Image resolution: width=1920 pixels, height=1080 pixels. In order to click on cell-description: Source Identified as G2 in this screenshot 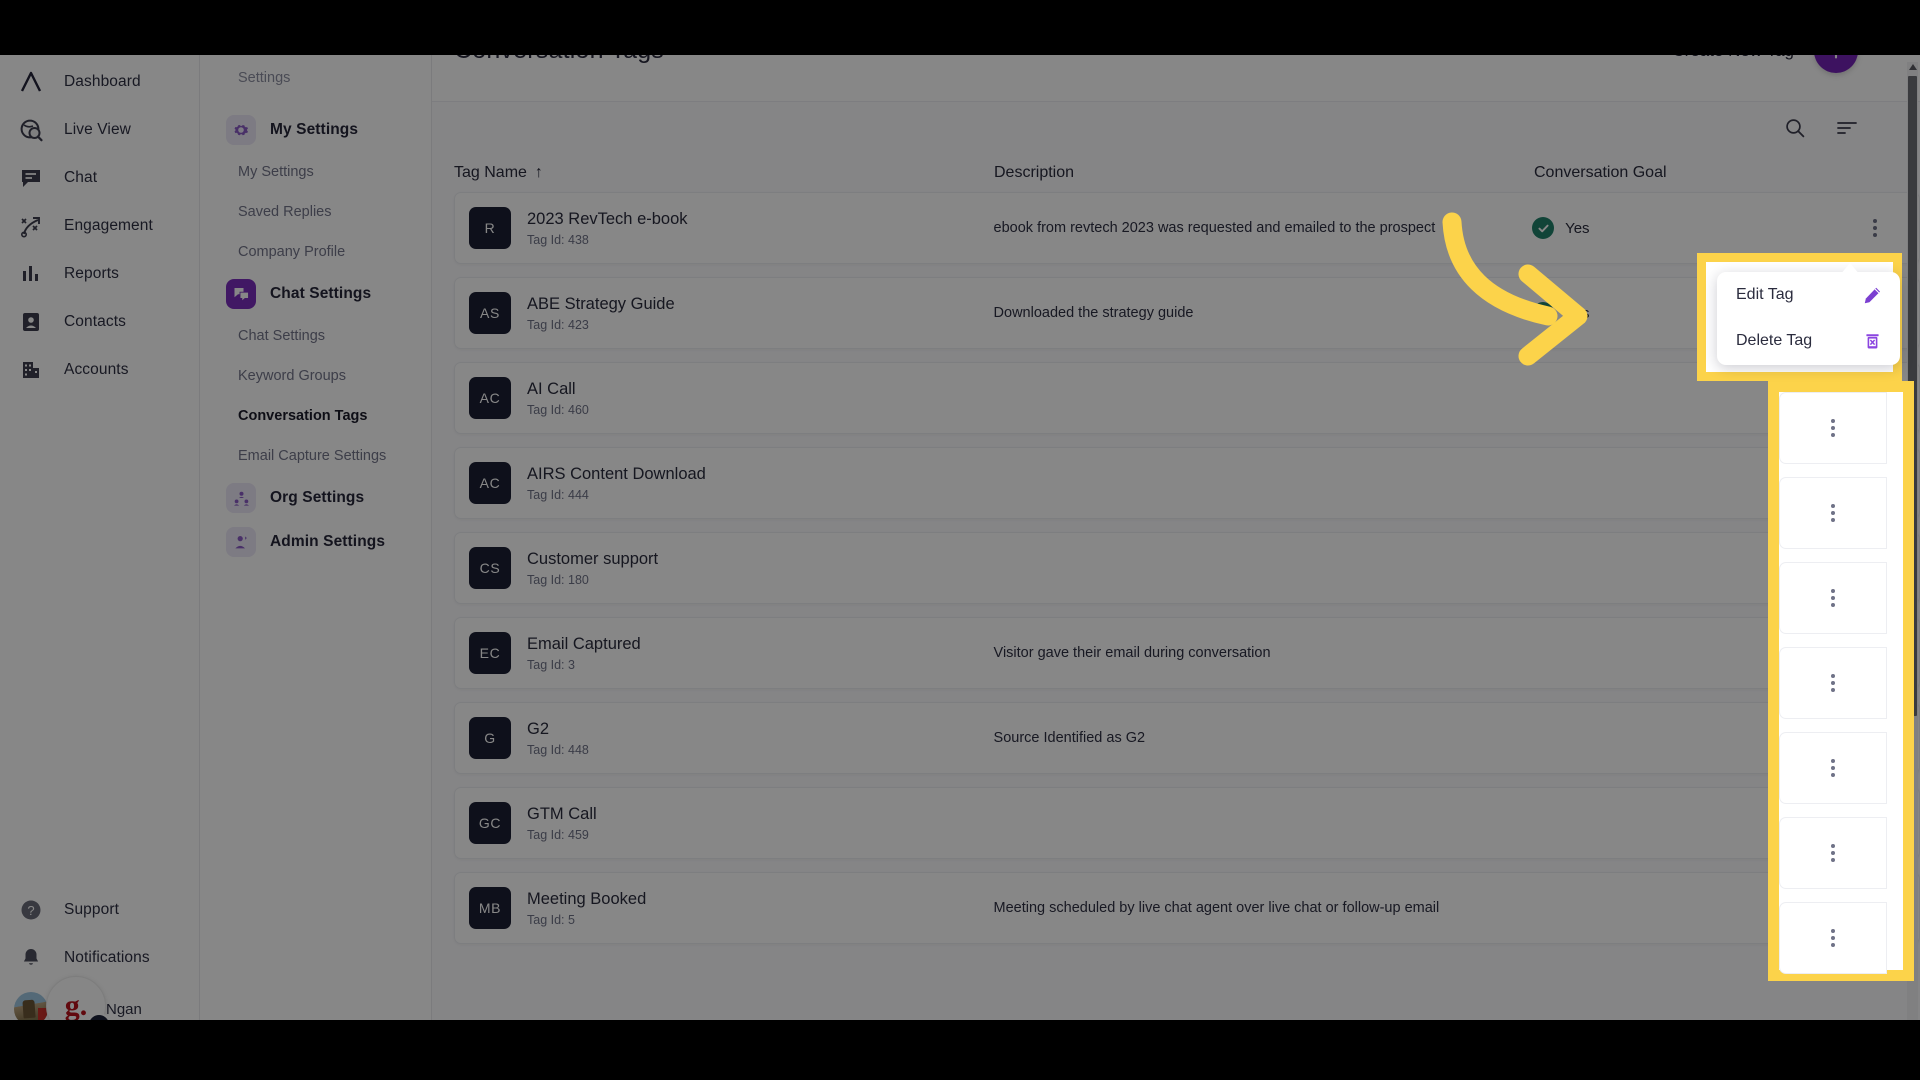, I will do `click(1069, 738)`.